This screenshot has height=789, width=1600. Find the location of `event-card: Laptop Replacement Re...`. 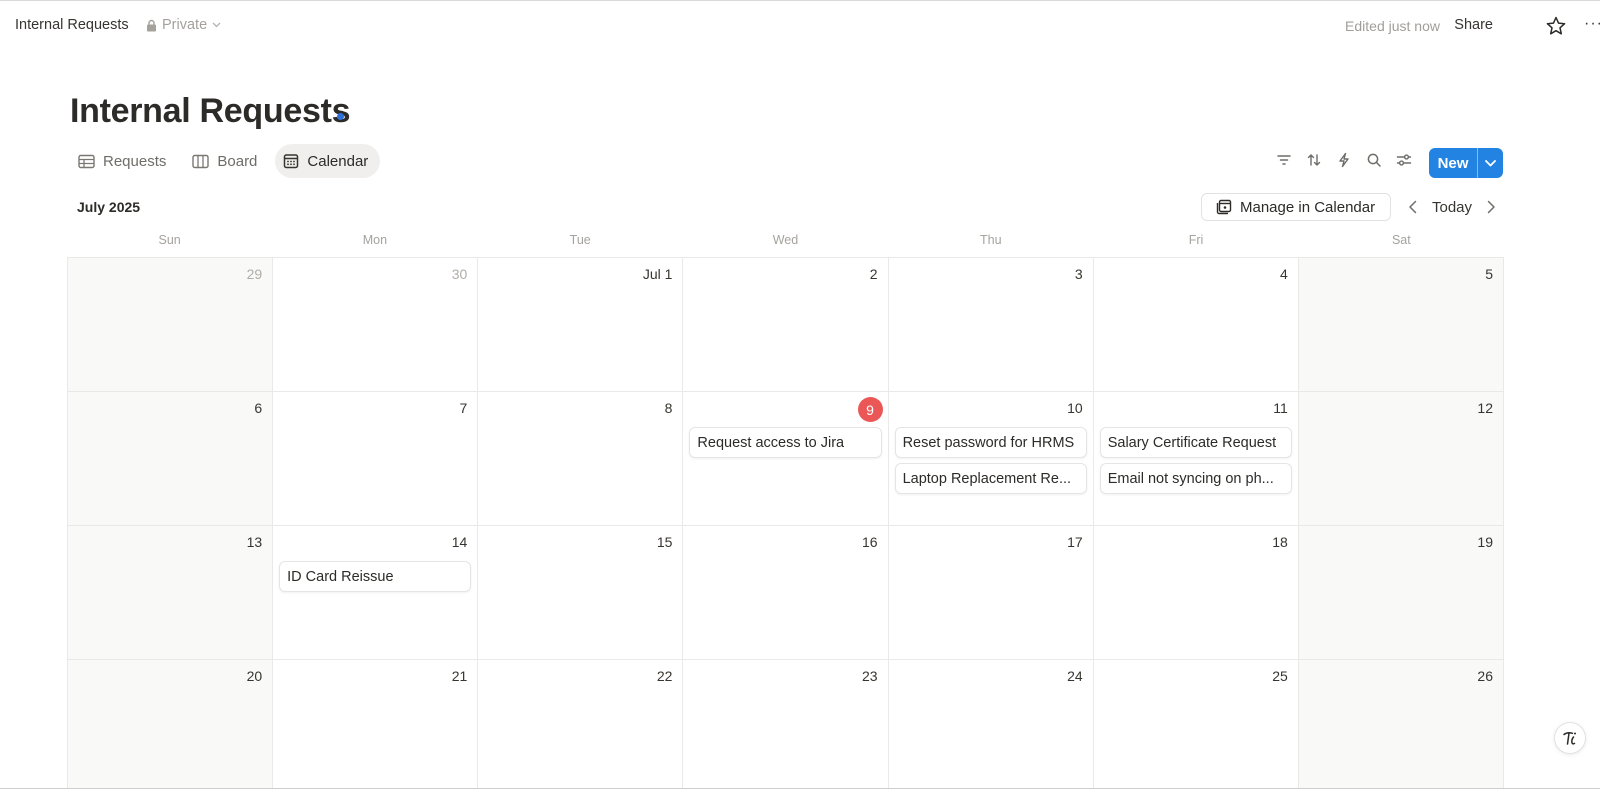

event-card: Laptop Replacement Re... is located at coordinates (990, 478).